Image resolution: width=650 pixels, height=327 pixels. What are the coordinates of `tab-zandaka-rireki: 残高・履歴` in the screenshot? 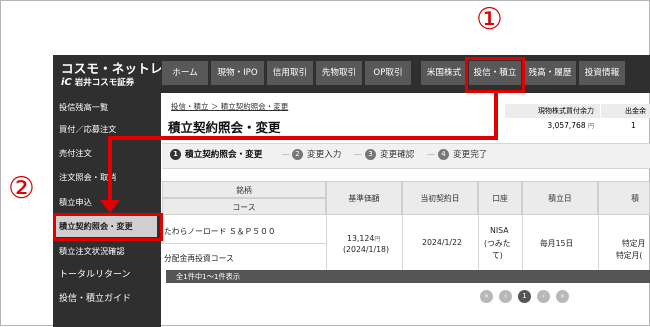 It's located at (550, 73).